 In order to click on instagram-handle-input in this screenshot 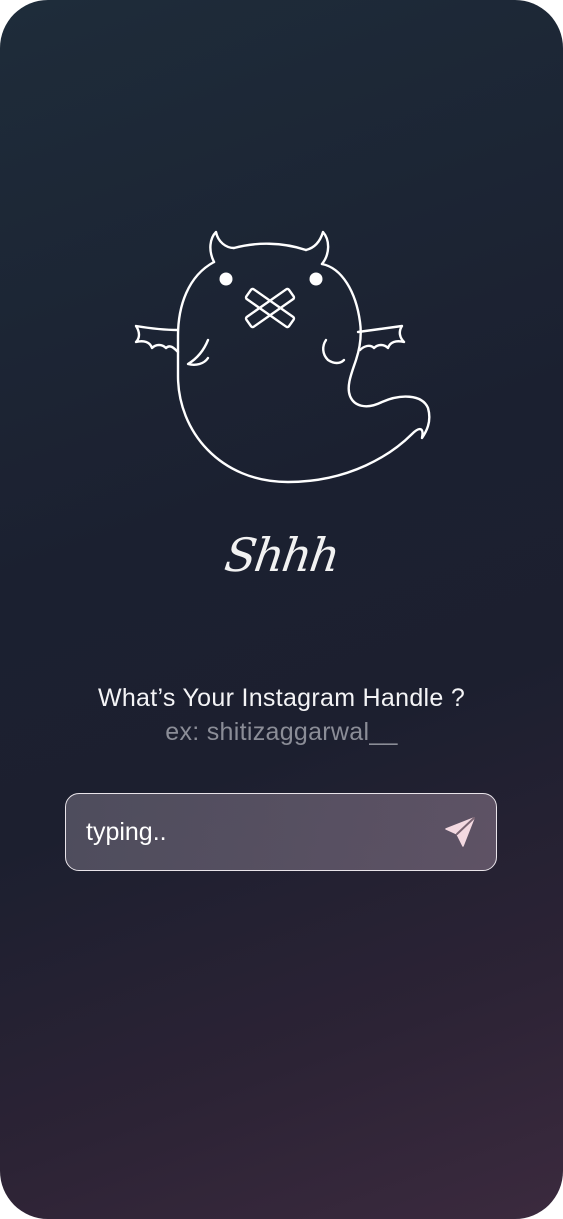, I will do `click(256, 832)`.